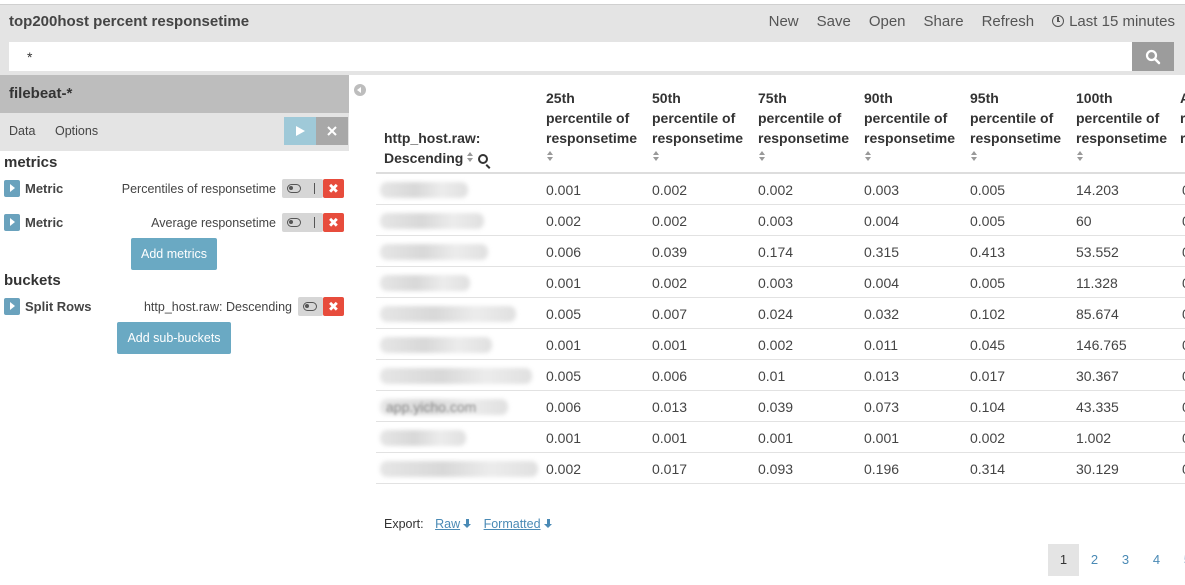 This screenshot has height=585, width=1185. What do you see at coordinates (1094, 438) in the screenshot?
I see `table-cell: 1.002` at bounding box center [1094, 438].